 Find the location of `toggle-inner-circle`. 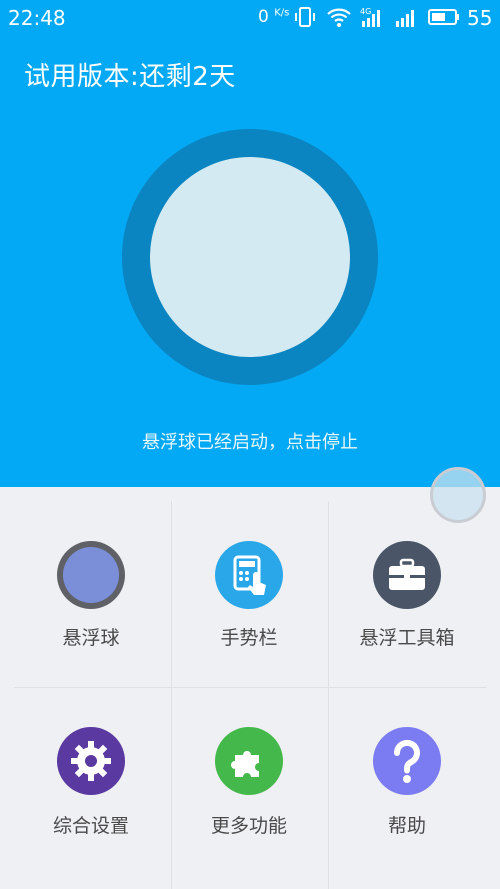

toggle-inner-circle is located at coordinates (250, 257).